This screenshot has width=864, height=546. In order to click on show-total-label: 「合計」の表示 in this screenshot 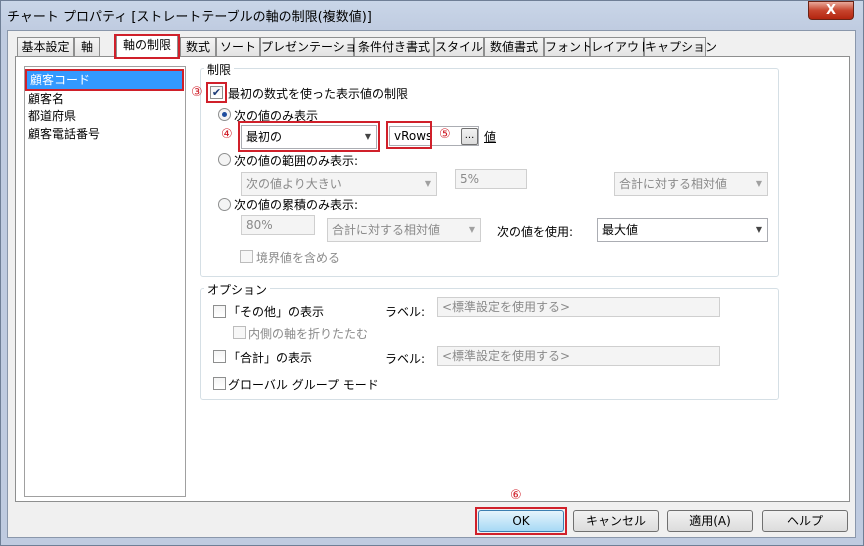, I will do `click(270, 358)`.